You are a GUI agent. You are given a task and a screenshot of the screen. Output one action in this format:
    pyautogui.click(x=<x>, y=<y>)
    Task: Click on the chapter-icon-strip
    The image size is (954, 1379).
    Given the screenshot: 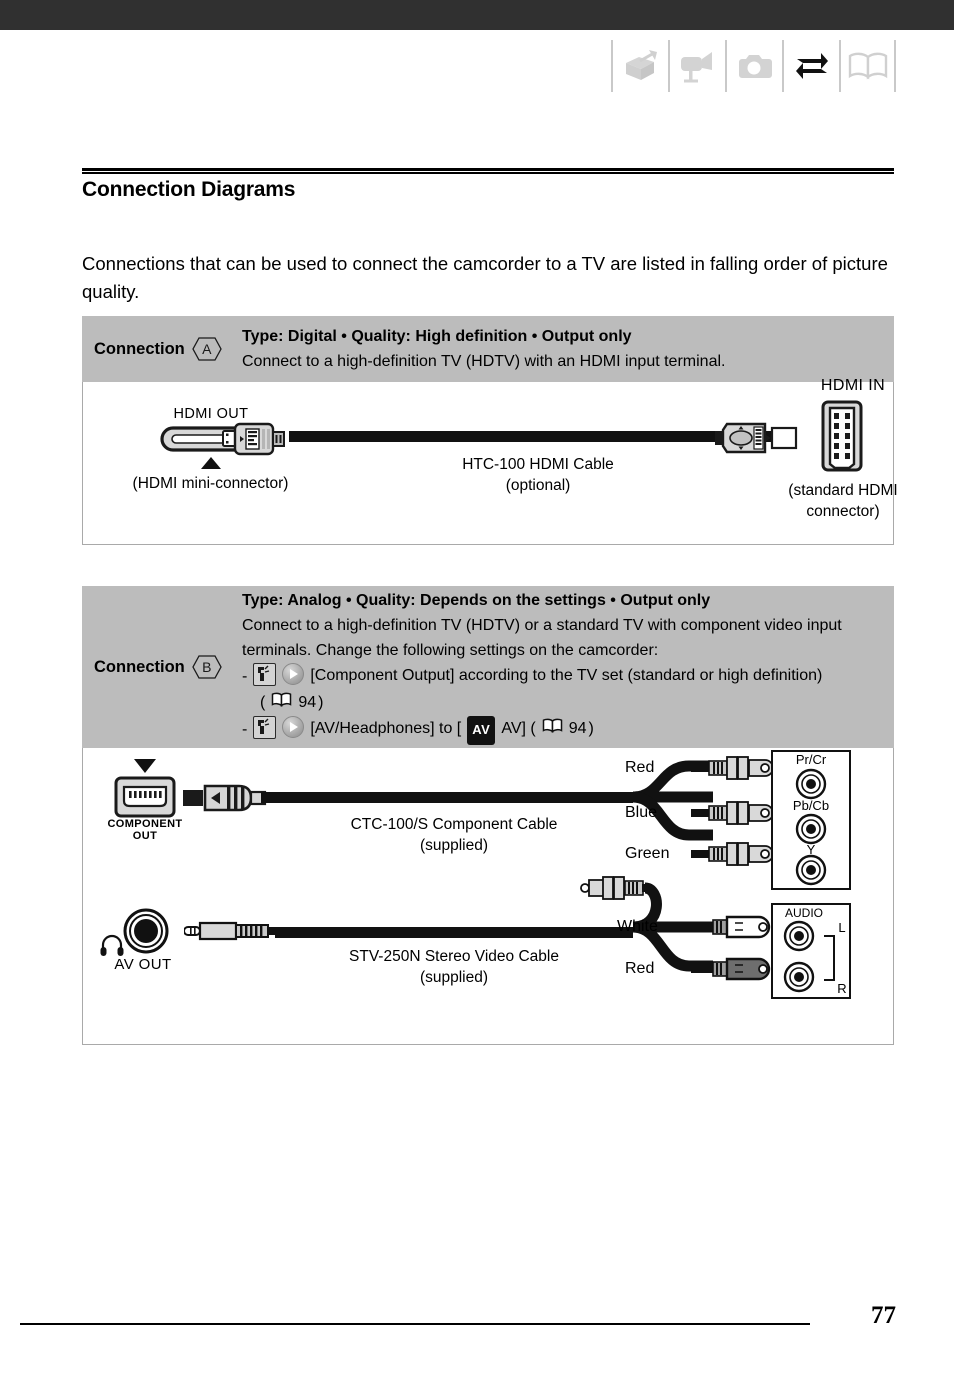 What is the action you would take?
    pyautogui.click(x=753, y=66)
    